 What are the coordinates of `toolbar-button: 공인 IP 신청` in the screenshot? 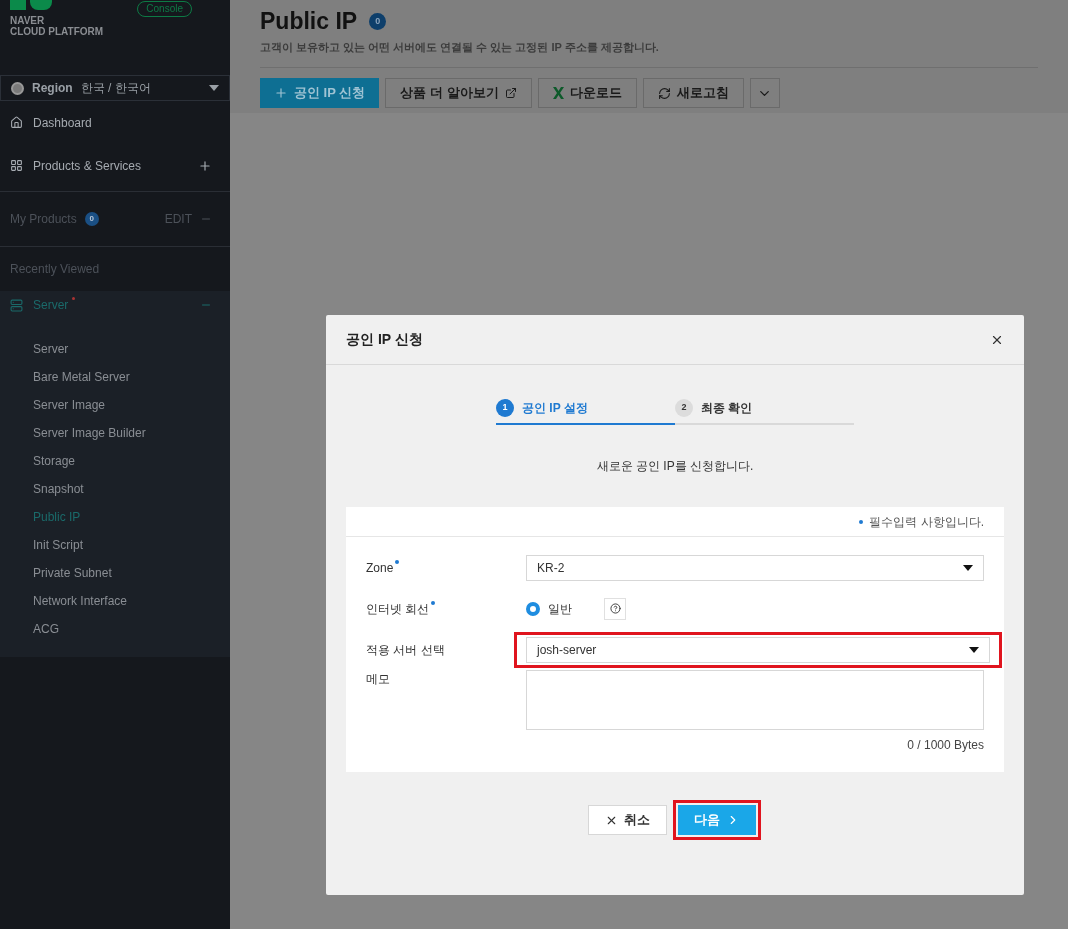 It's located at (320, 93).